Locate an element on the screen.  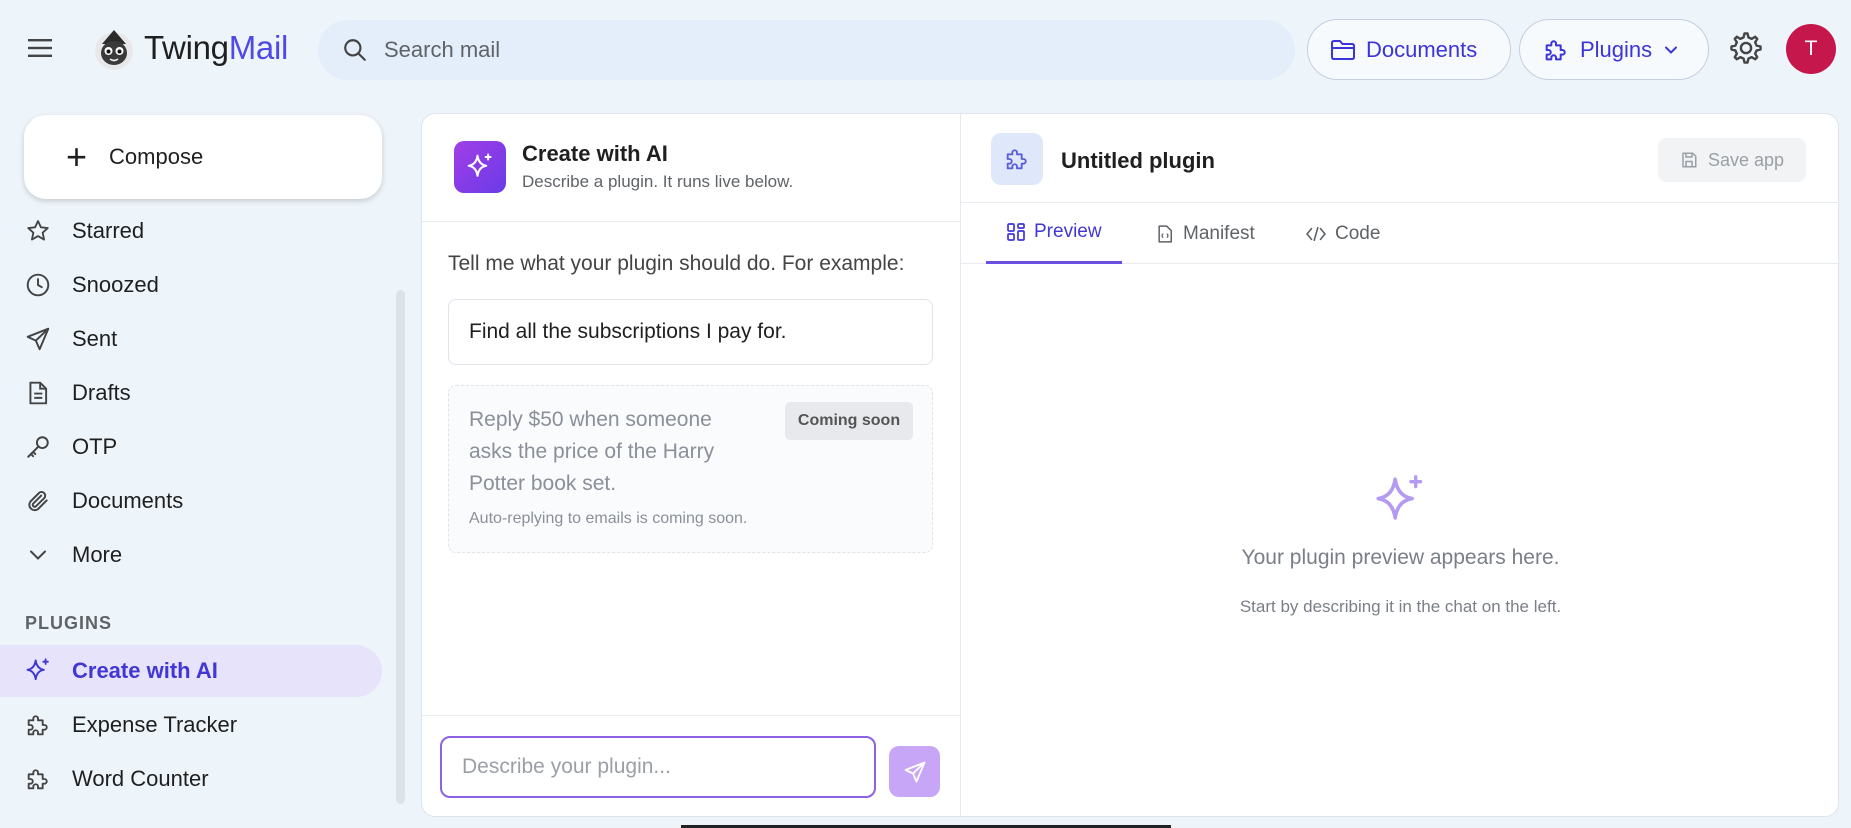
tab-preview: Preview is located at coordinates (1054, 233).